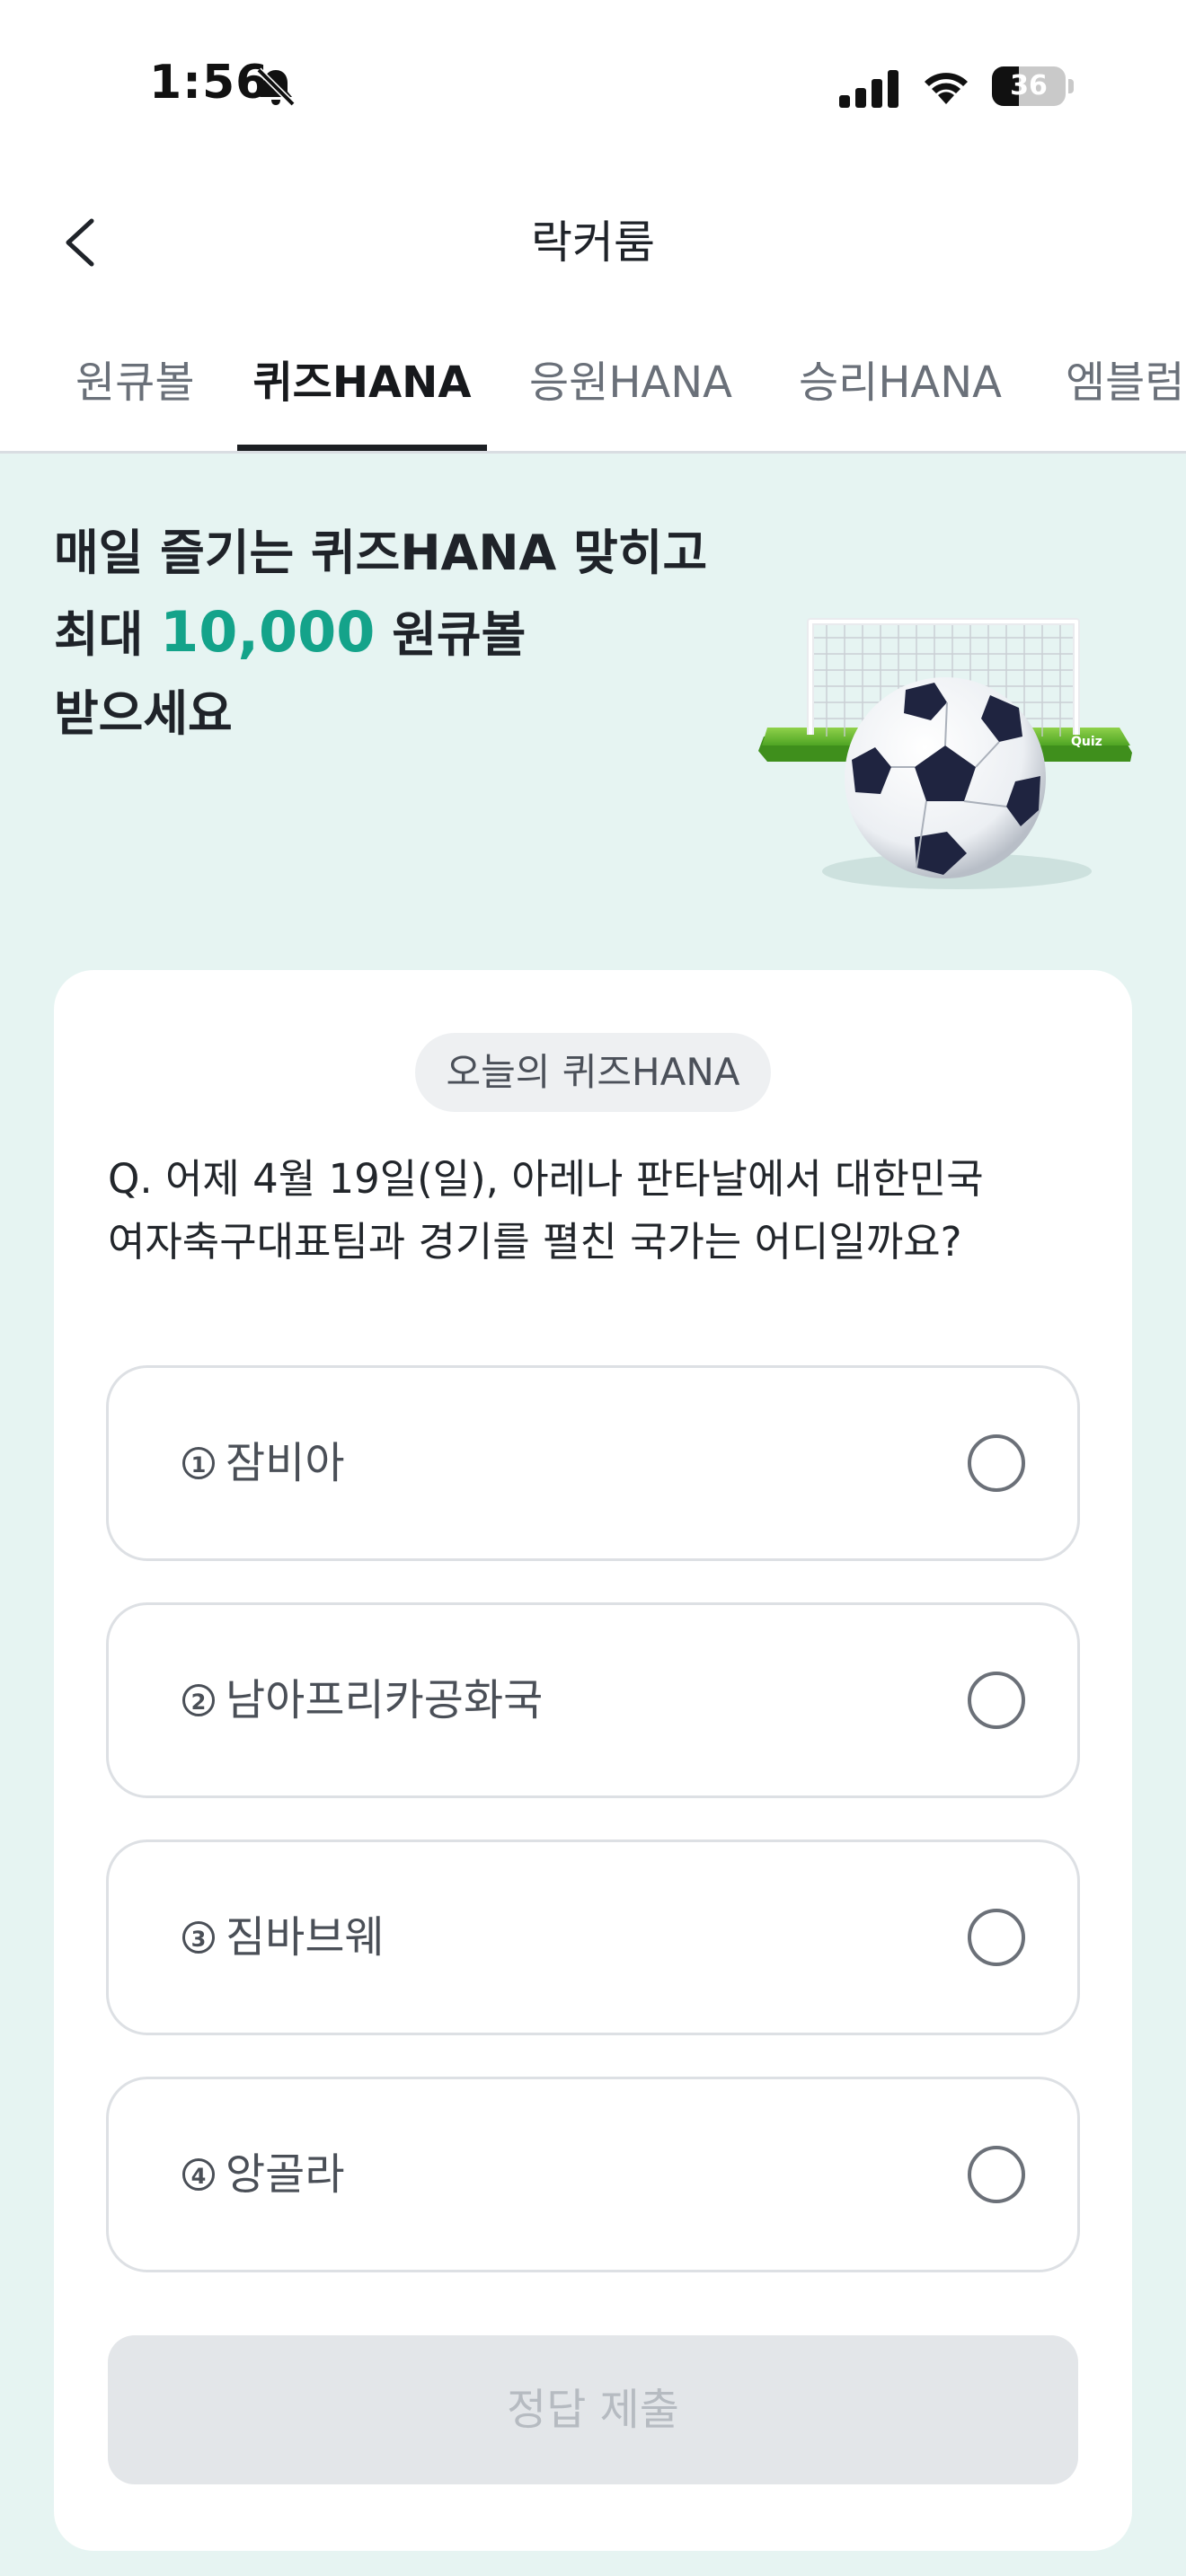  What do you see at coordinates (593, 1937) in the screenshot?
I see `quiz-option-3: 3 짐바브웨` at bounding box center [593, 1937].